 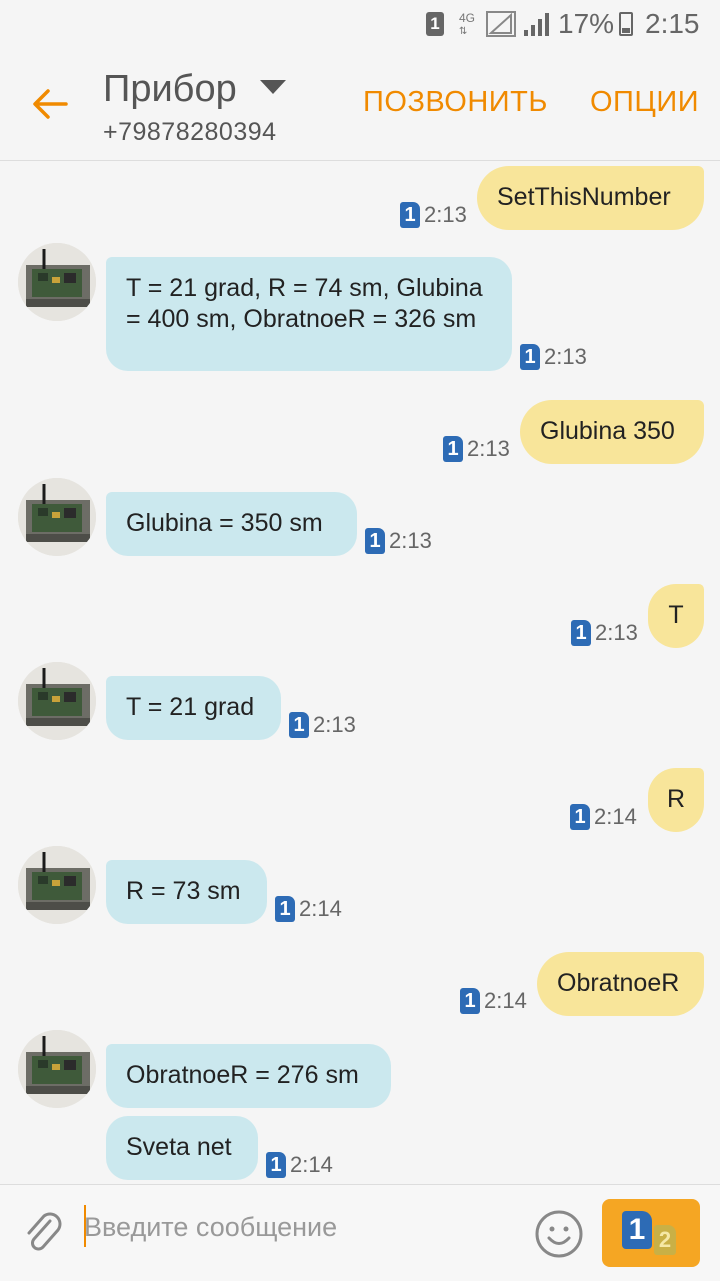 I want to click on outgoing-message: R, so click(x=676, y=800).